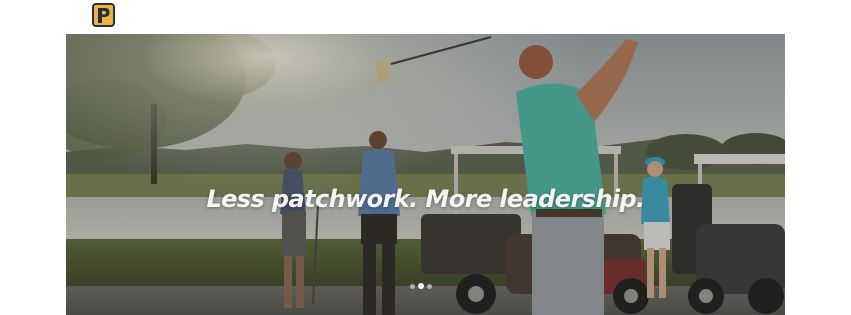 Image resolution: width=851 pixels, height=315 pixels. Describe the element at coordinates (425, 199) in the screenshot. I see `hero-tagline: Less patchwork. More leadership.` at that location.